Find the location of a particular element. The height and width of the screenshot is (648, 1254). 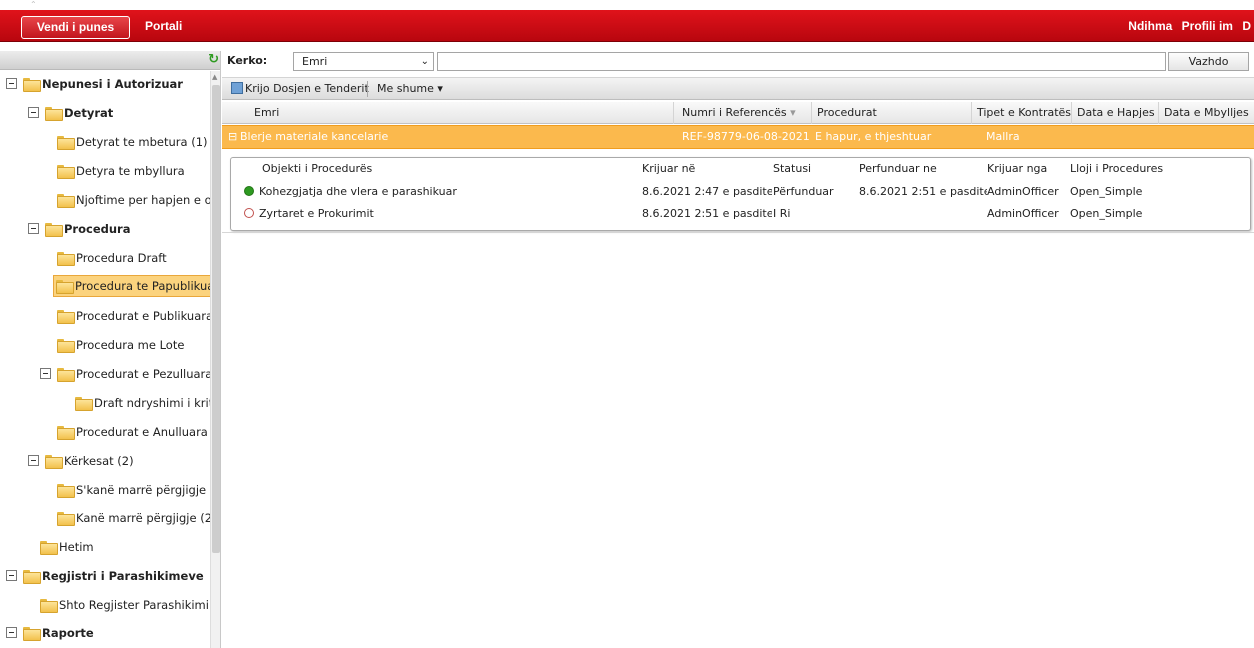

tab-portali: Portali is located at coordinates (163, 27).